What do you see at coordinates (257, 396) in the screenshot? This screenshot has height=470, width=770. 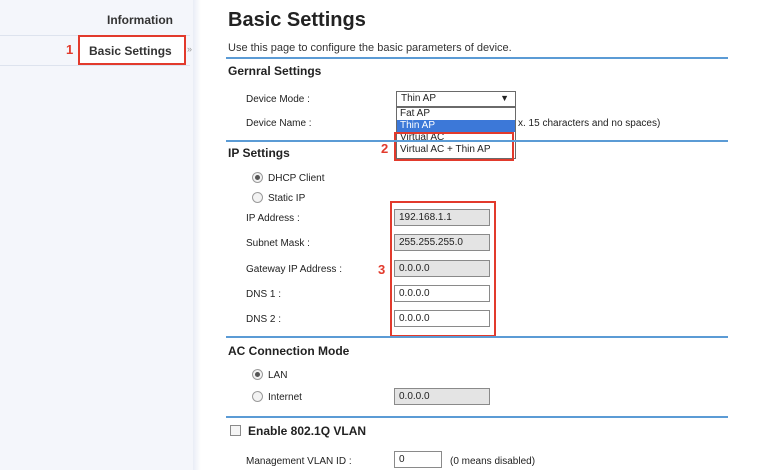 I see `internet-radio` at bounding box center [257, 396].